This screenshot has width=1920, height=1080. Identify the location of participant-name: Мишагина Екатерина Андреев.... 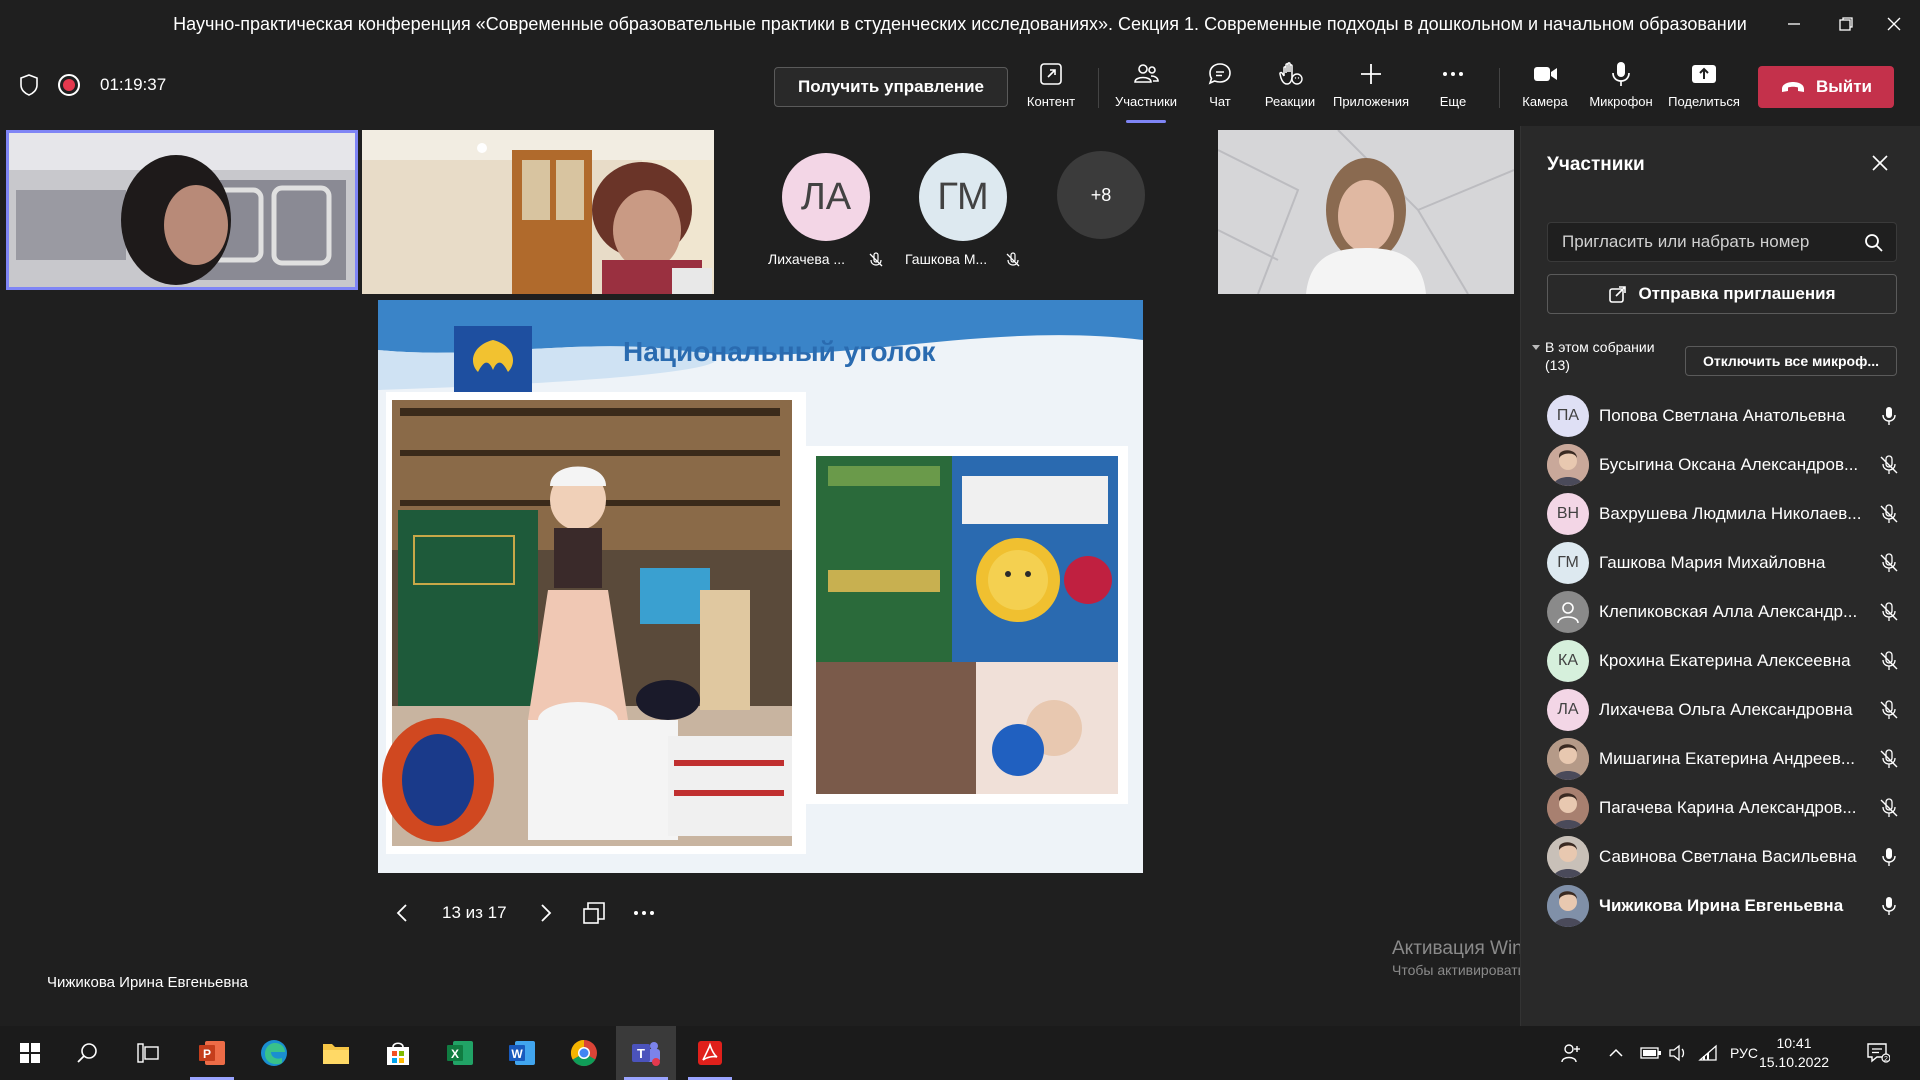
(1727, 758).